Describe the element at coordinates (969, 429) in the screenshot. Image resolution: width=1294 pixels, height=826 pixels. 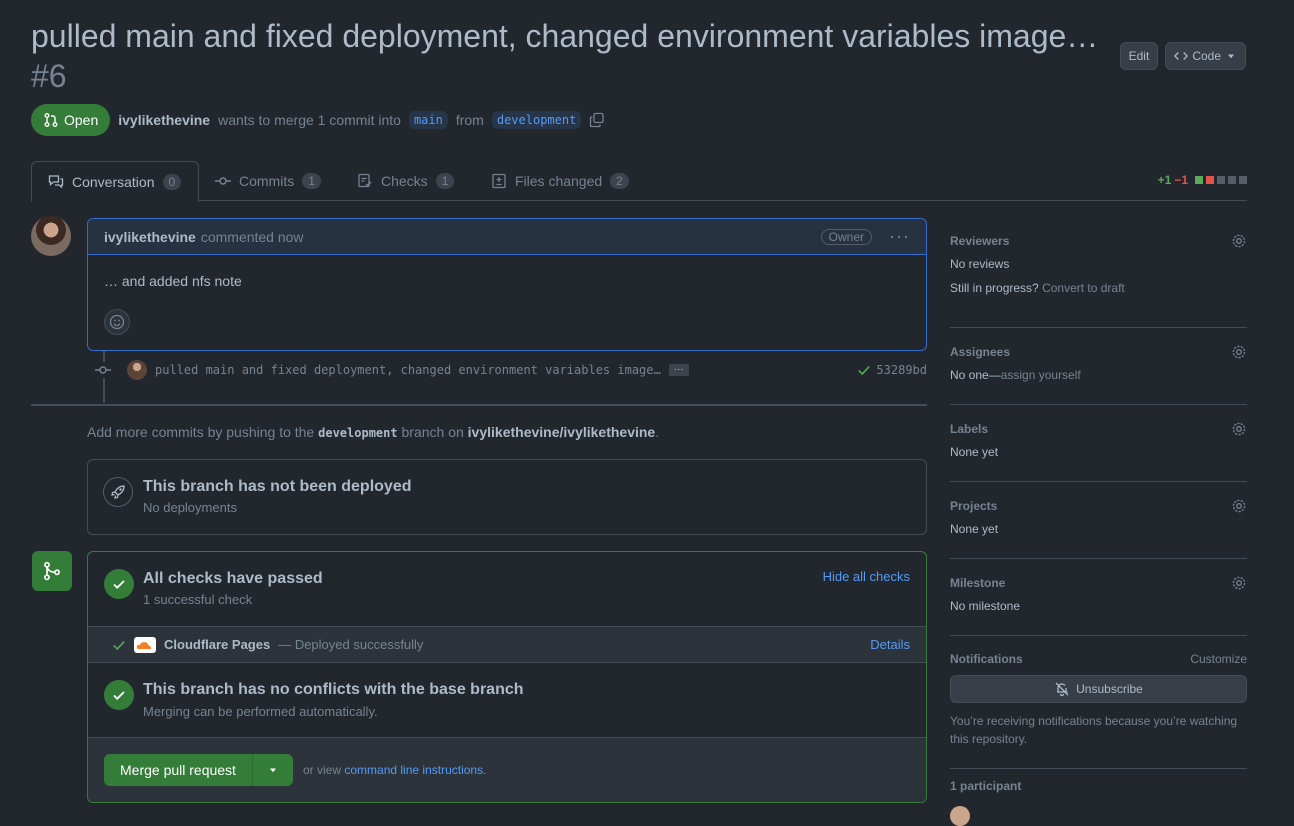
I see `labels-title: Labels` at that location.